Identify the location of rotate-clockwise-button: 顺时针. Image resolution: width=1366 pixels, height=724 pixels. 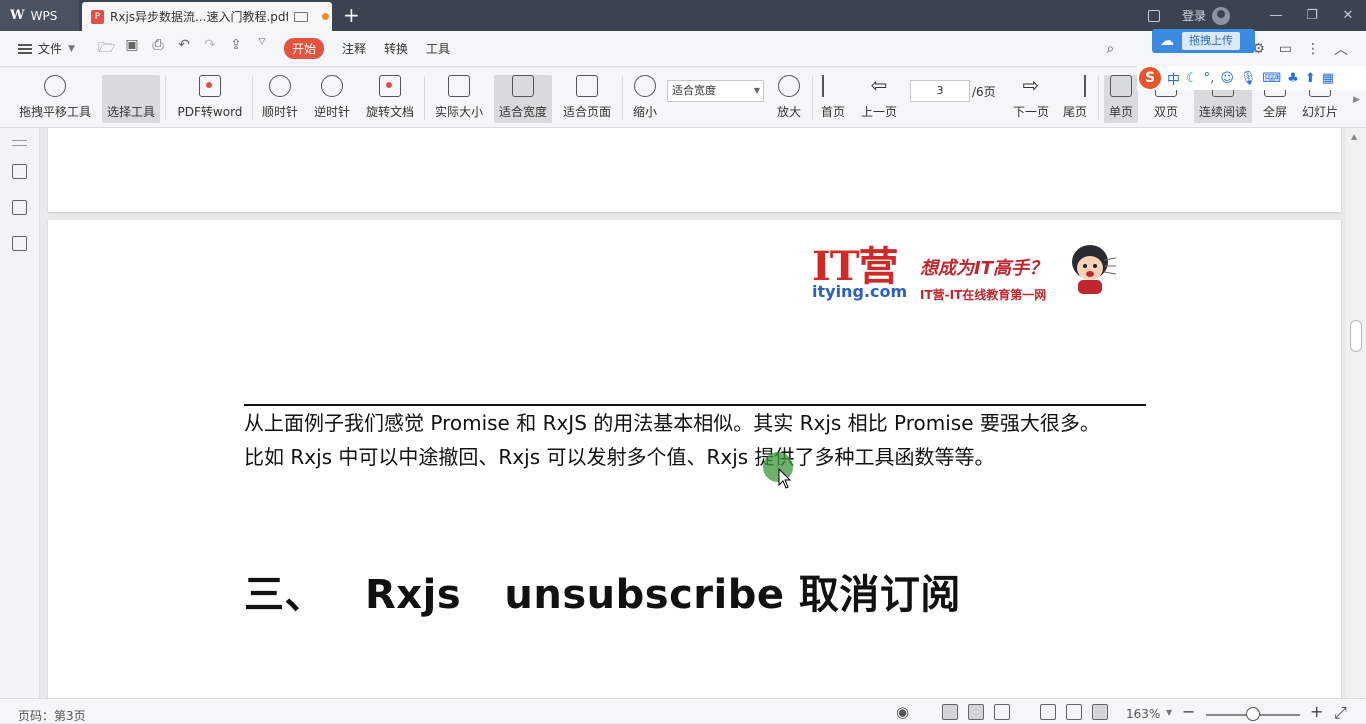
(280, 99).